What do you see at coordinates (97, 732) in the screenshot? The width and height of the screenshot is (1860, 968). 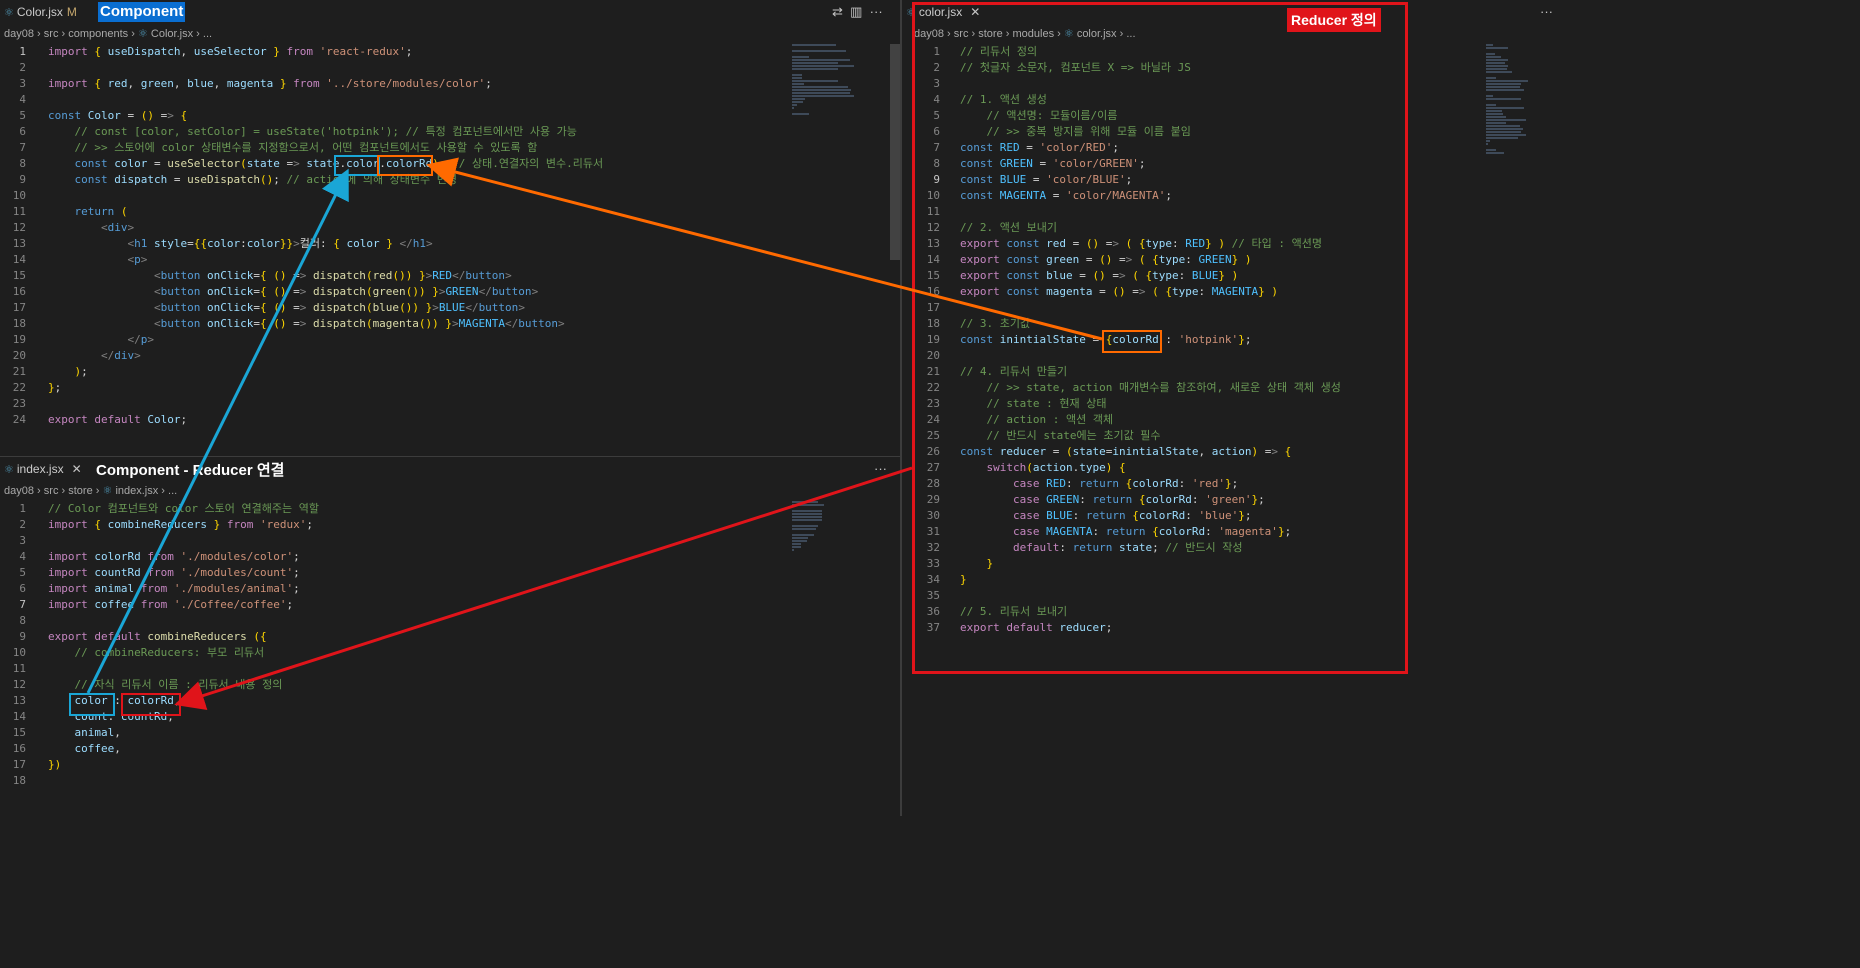 I see `line-text: animal,` at bounding box center [97, 732].